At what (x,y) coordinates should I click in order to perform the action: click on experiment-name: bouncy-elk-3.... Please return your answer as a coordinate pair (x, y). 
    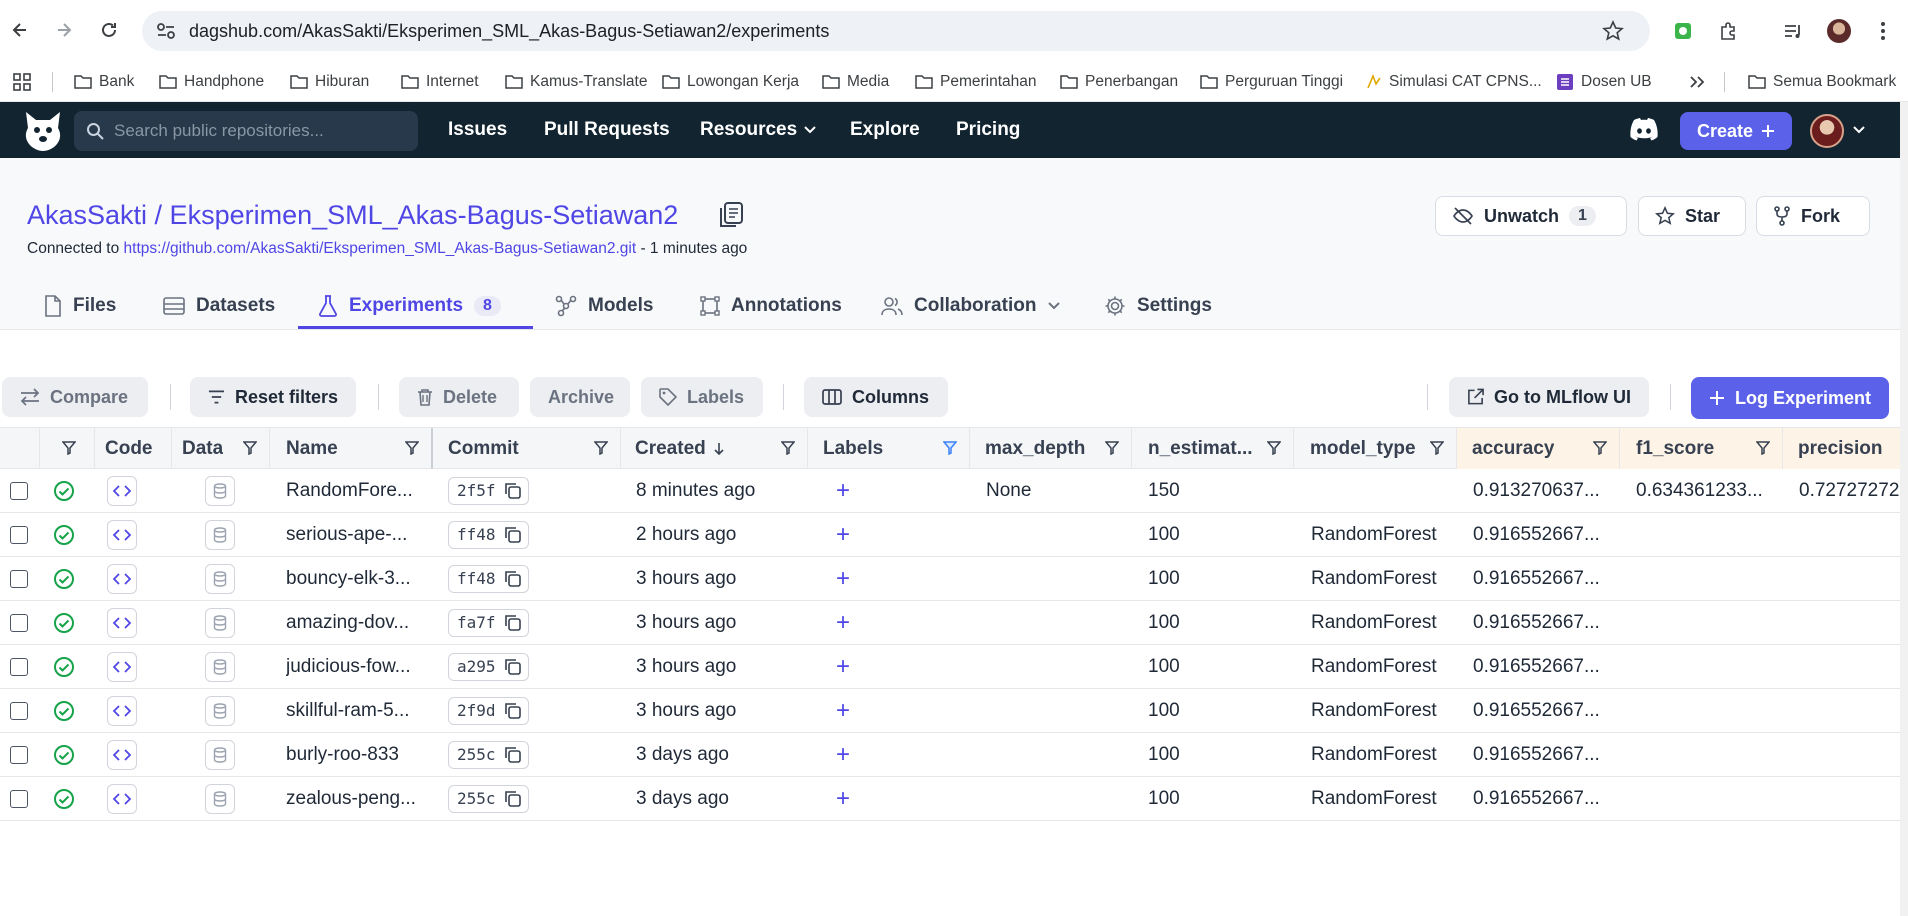
    Looking at the image, I should click on (356, 578).